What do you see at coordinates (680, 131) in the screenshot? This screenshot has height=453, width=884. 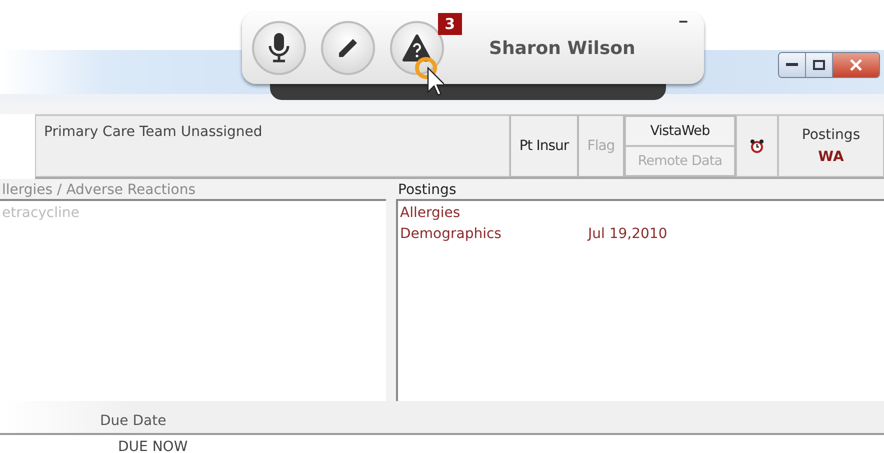 I see `vistaweb-button: VistaWeb` at bounding box center [680, 131].